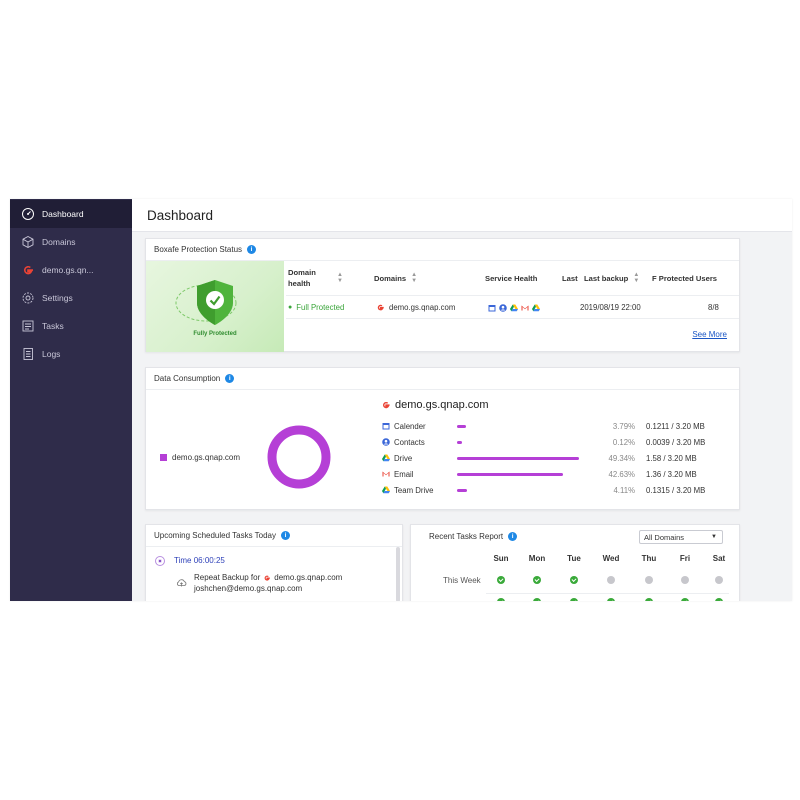 Image resolution: width=800 pixels, height=800 pixels. I want to click on weekday-sat: Sat, so click(719, 558).